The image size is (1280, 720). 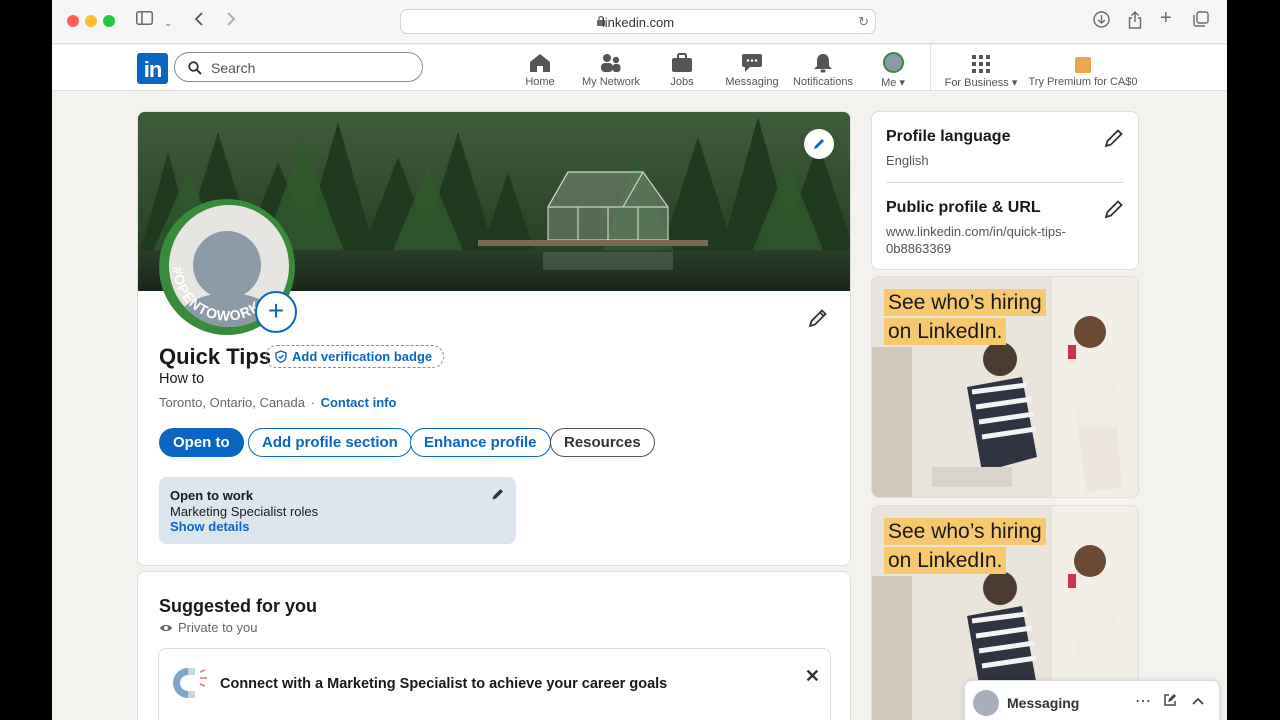 I want to click on open-to-work-text: #OPENTOWORK, so click(x=216, y=295).